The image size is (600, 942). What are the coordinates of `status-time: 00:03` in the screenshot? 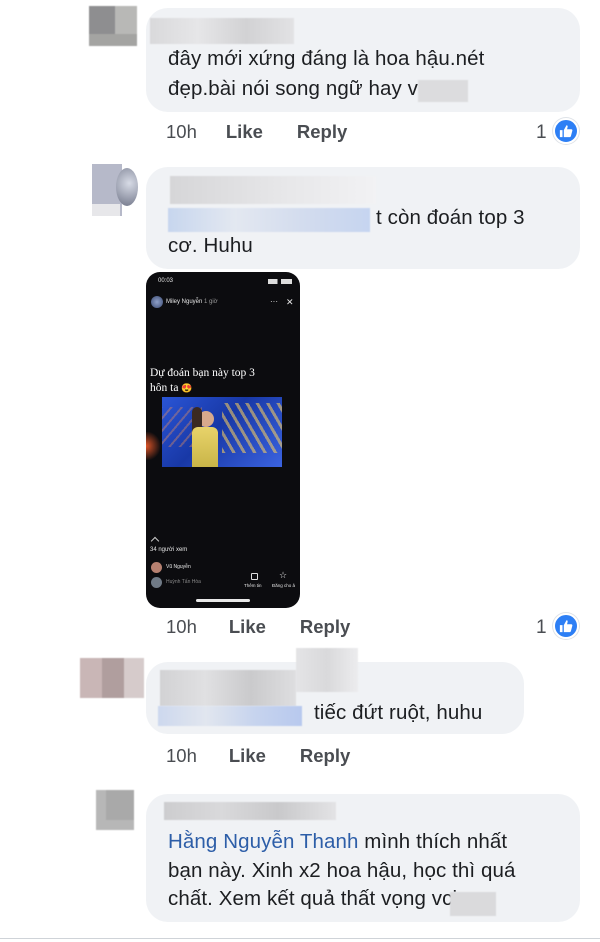 It's located at (166, 281).